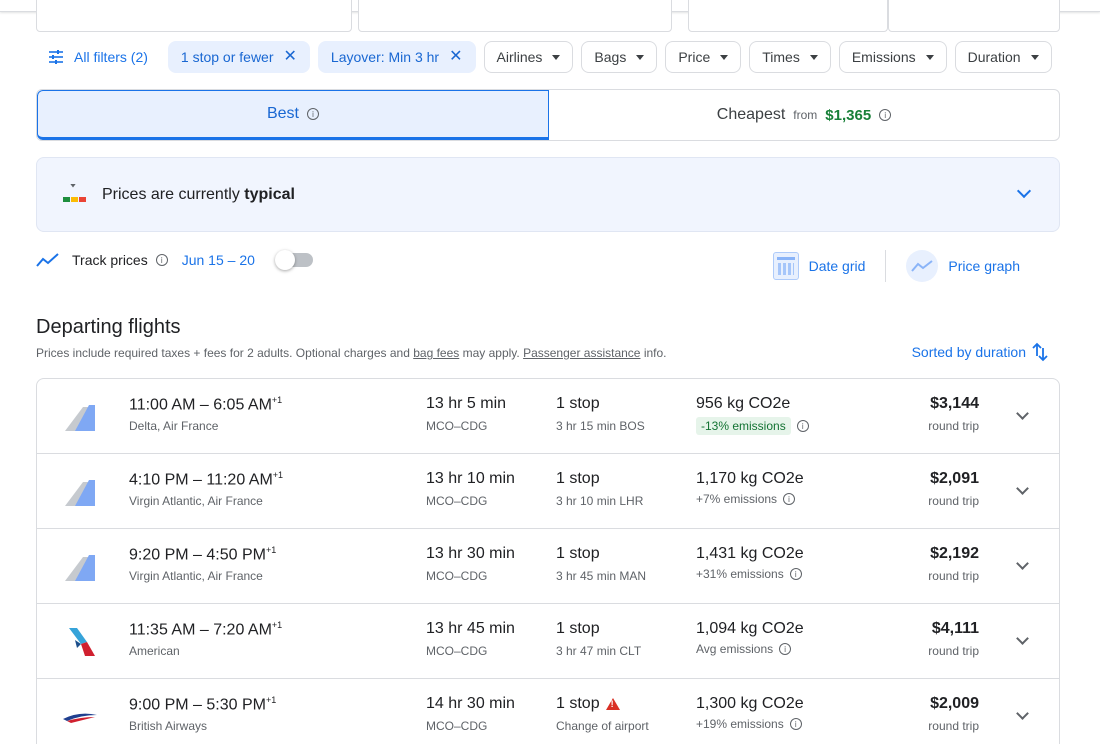 The width and height of the screenshot is (1100, 744). I want to click on airline-name: Virgin Atlantic, Air France, so click(196, 501).